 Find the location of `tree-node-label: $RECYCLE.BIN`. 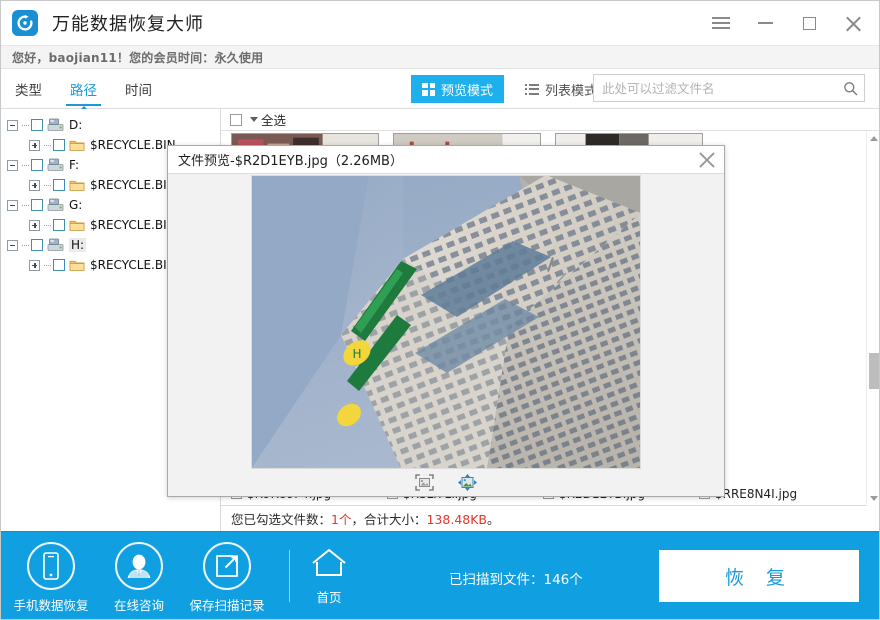

tree-node-label: $RECYCLE.BIN is located at coordinates (133, 225).